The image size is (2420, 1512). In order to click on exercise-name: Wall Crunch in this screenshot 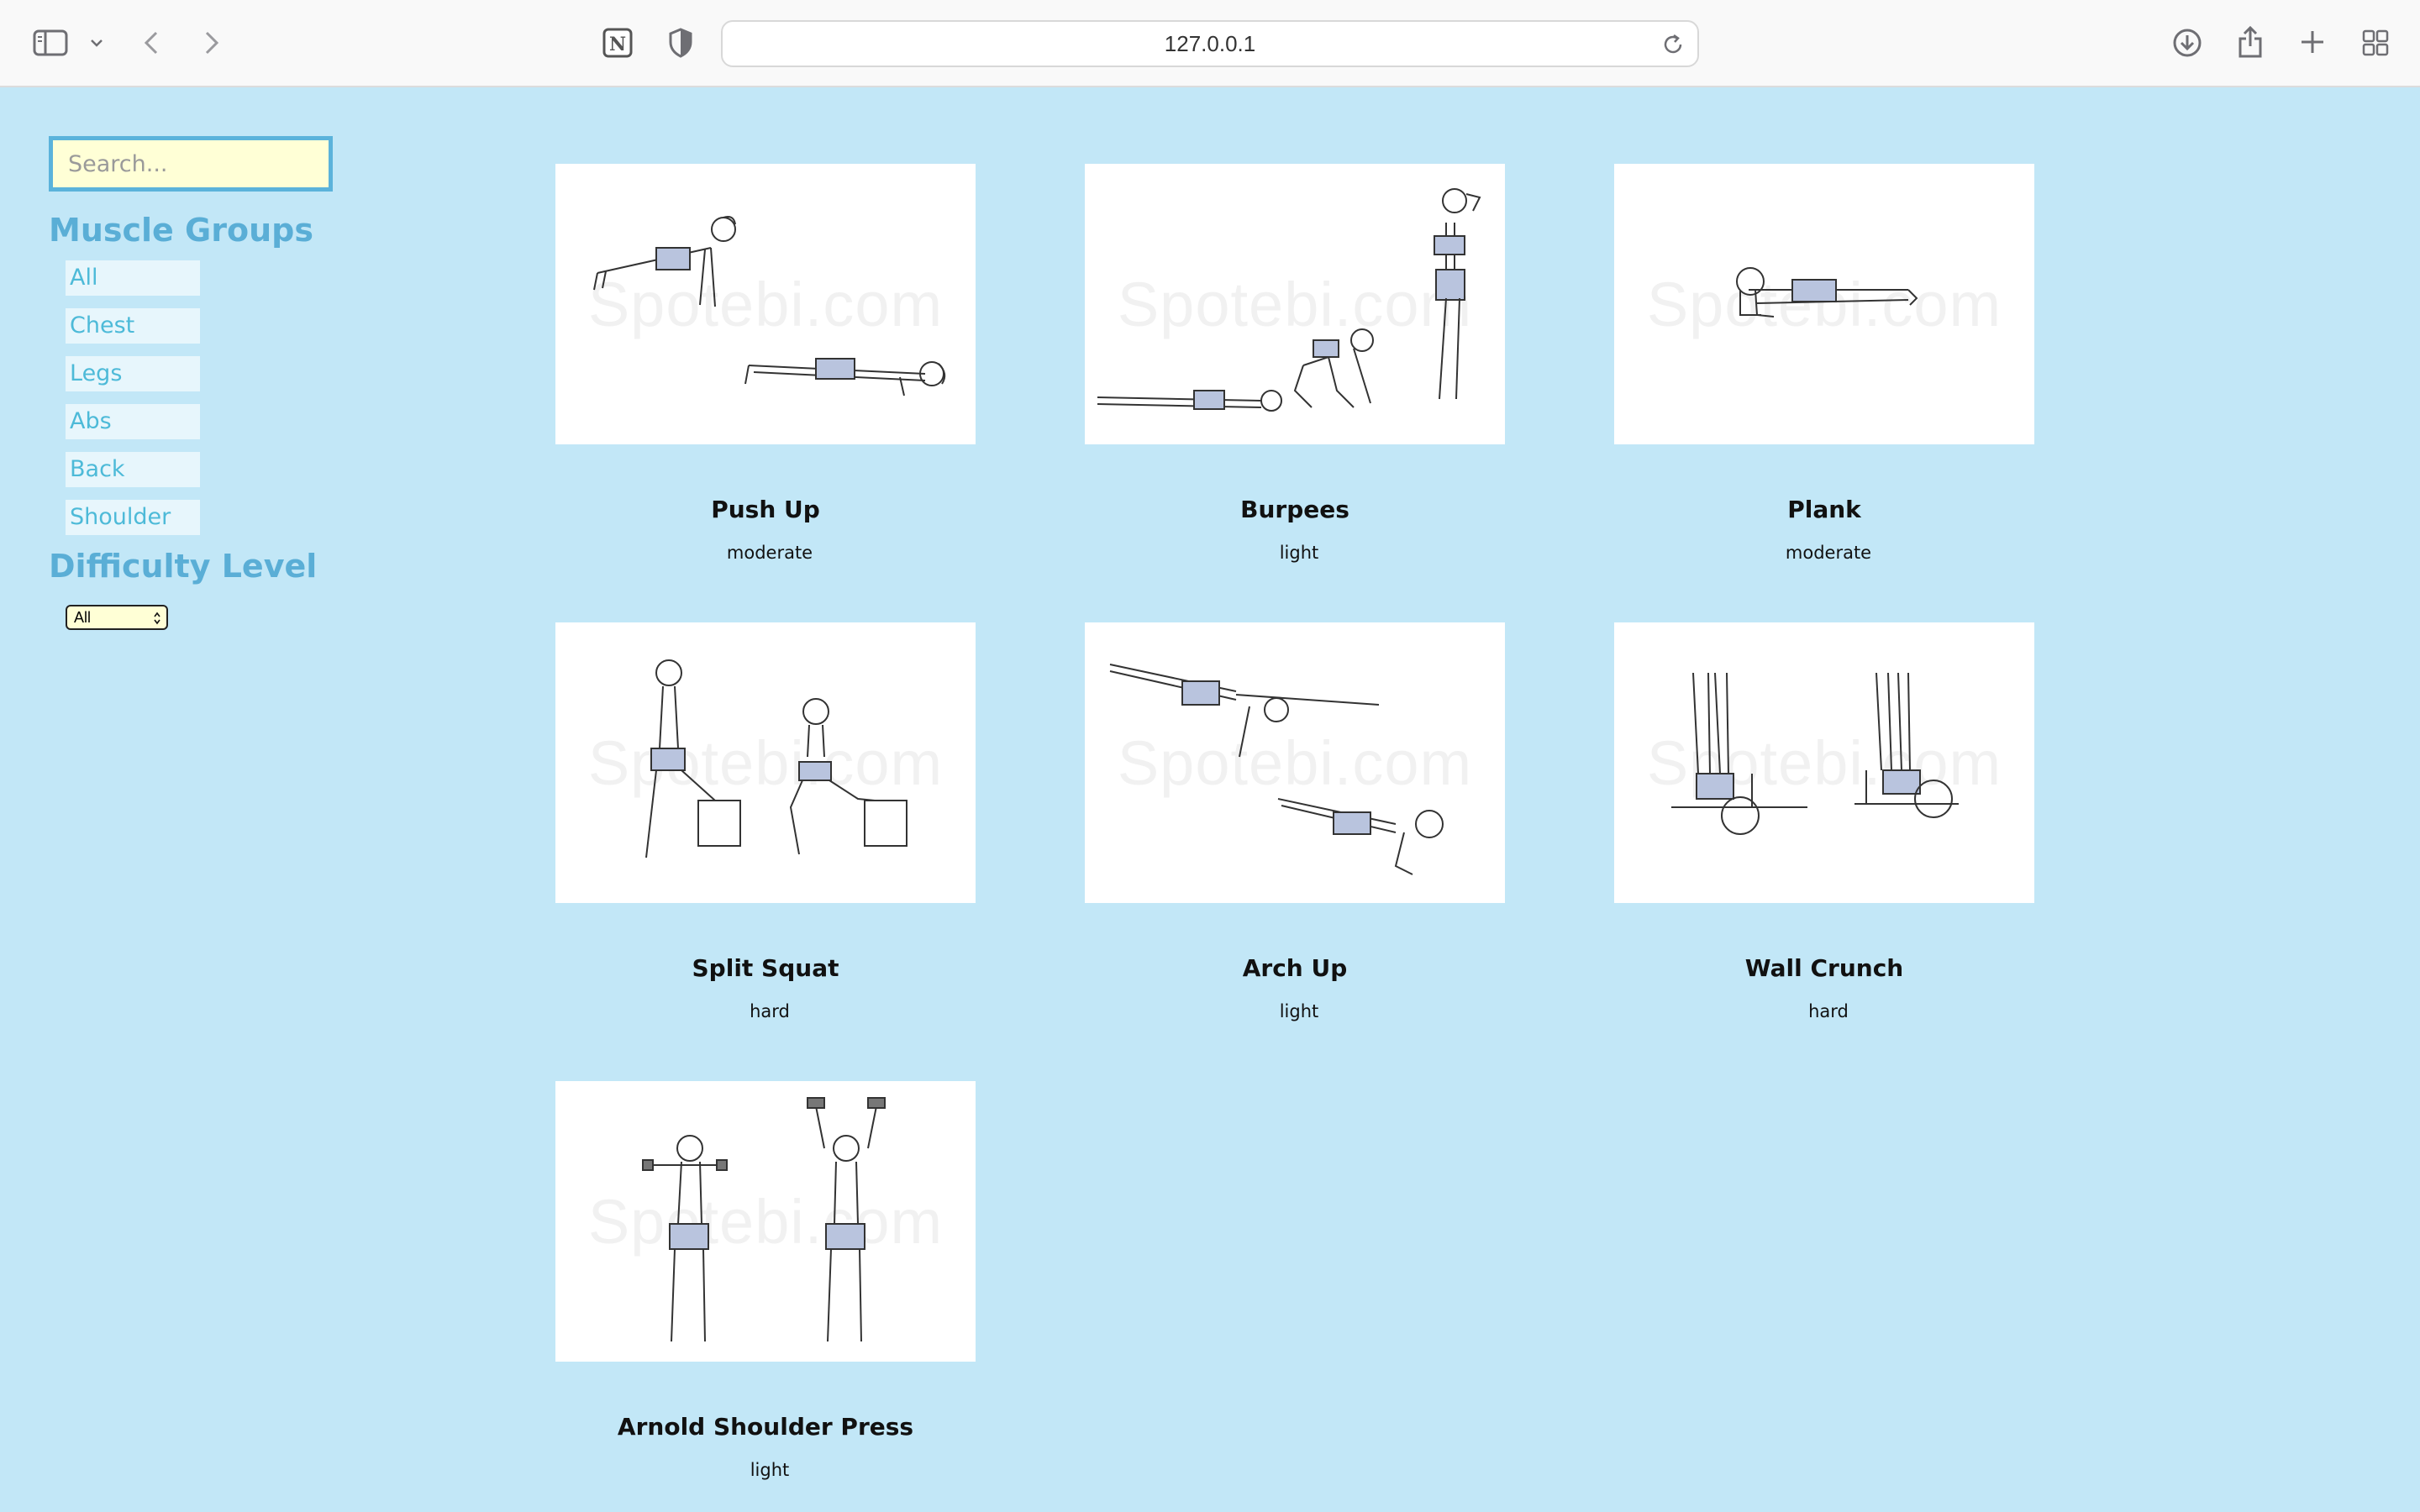, I will do `click(1824, 968)`.